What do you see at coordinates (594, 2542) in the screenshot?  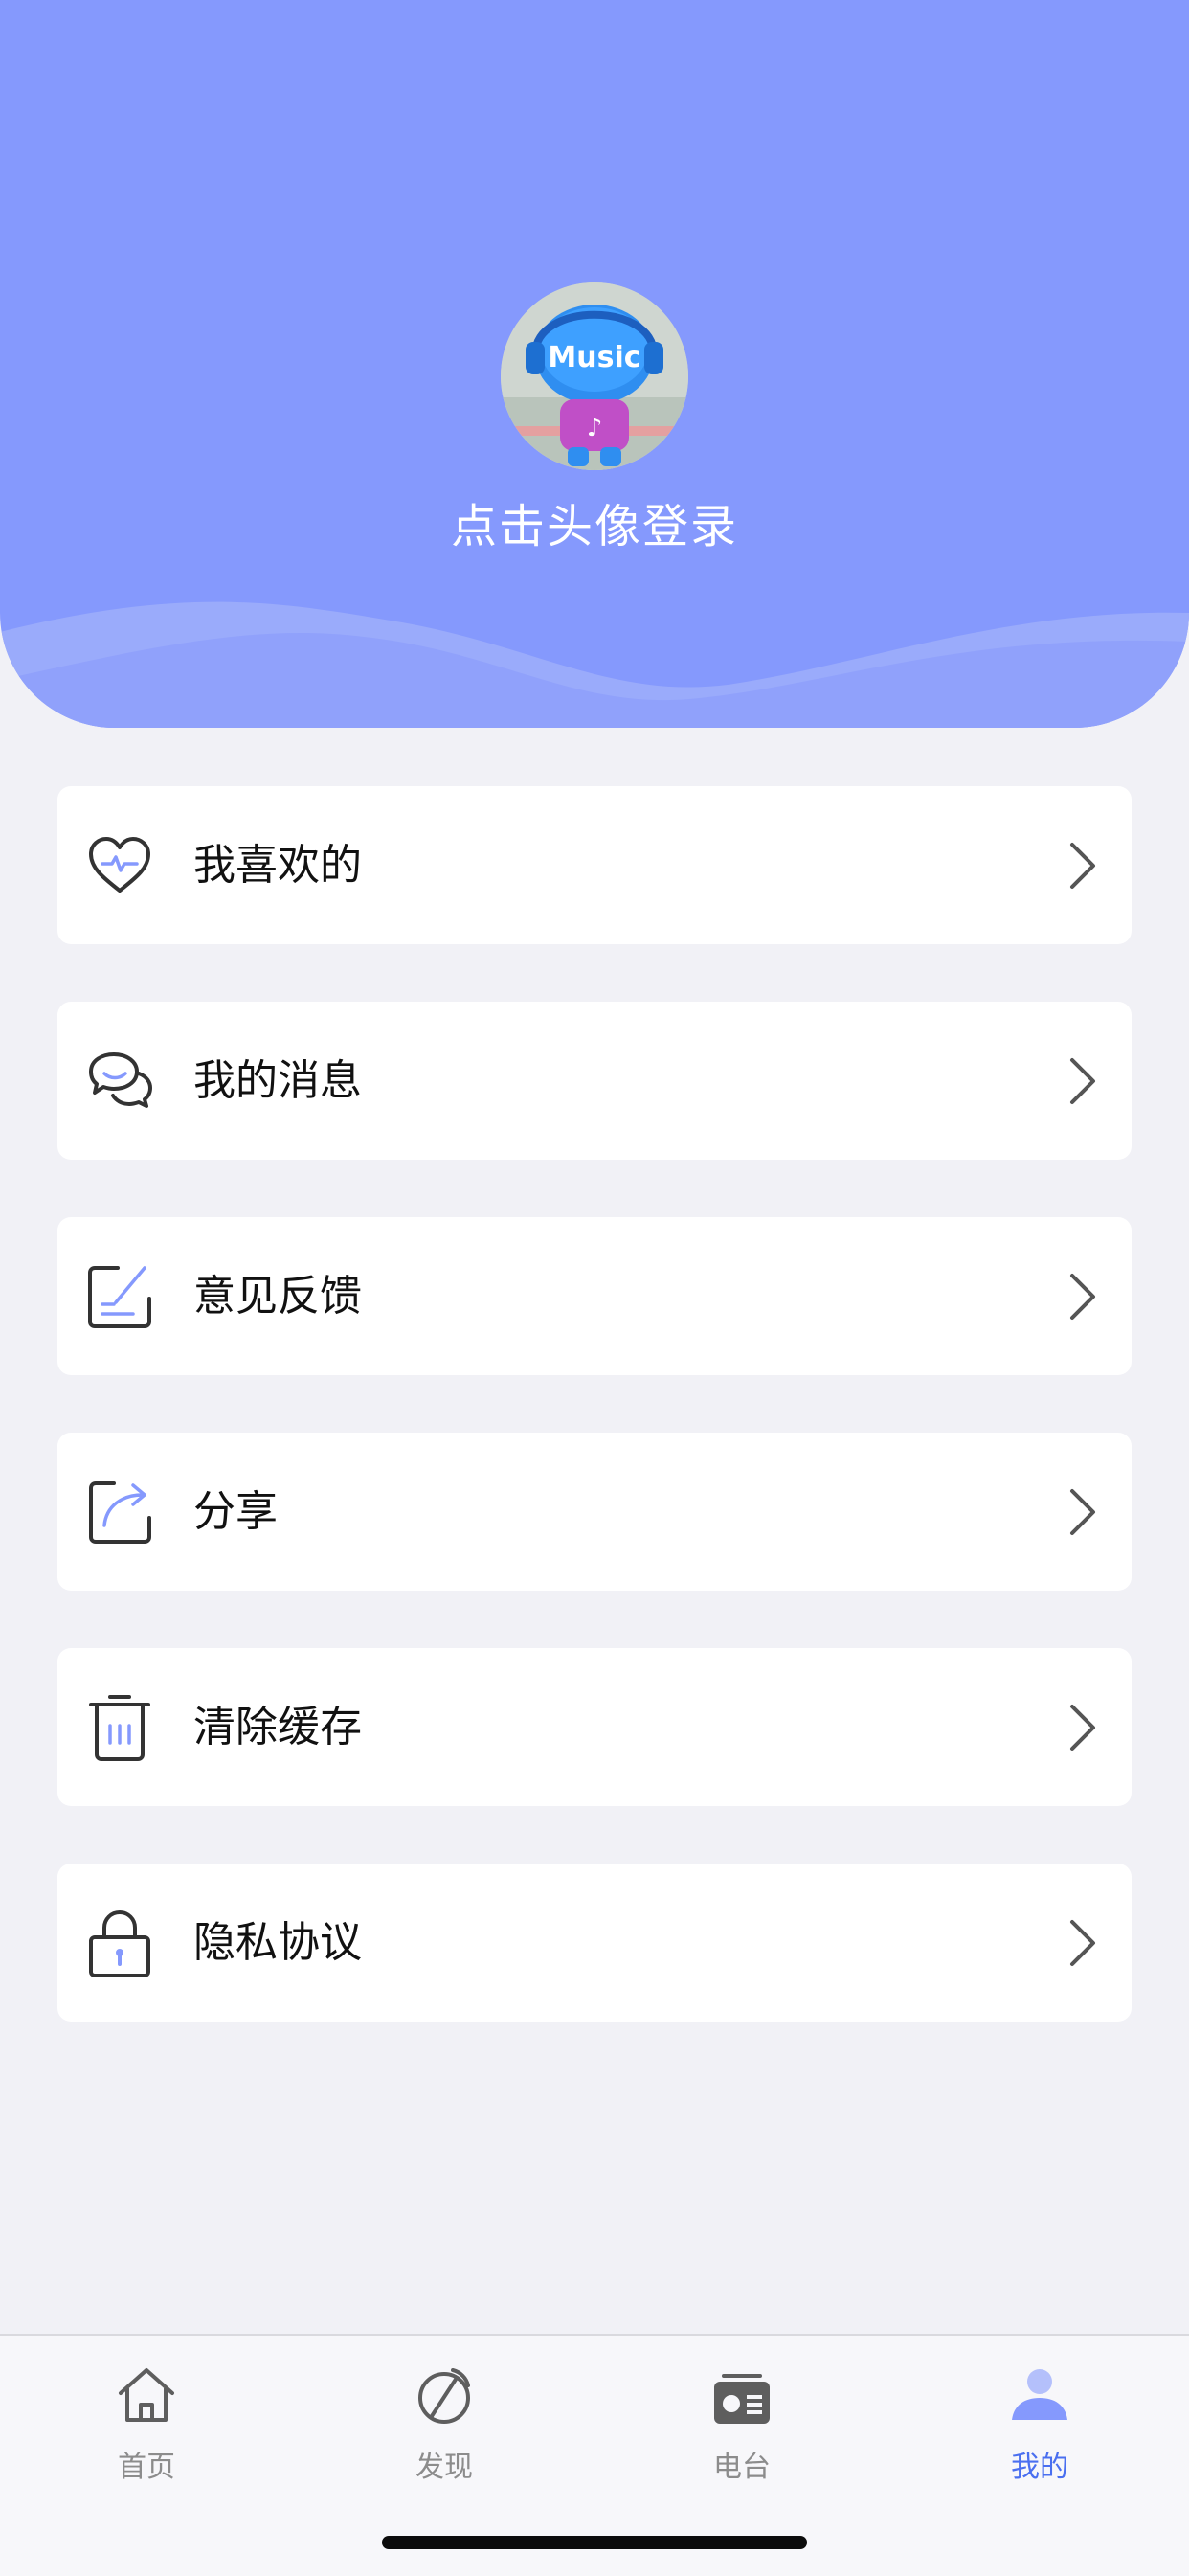 I see `home-indicator` at bounding box center [594, 2542].